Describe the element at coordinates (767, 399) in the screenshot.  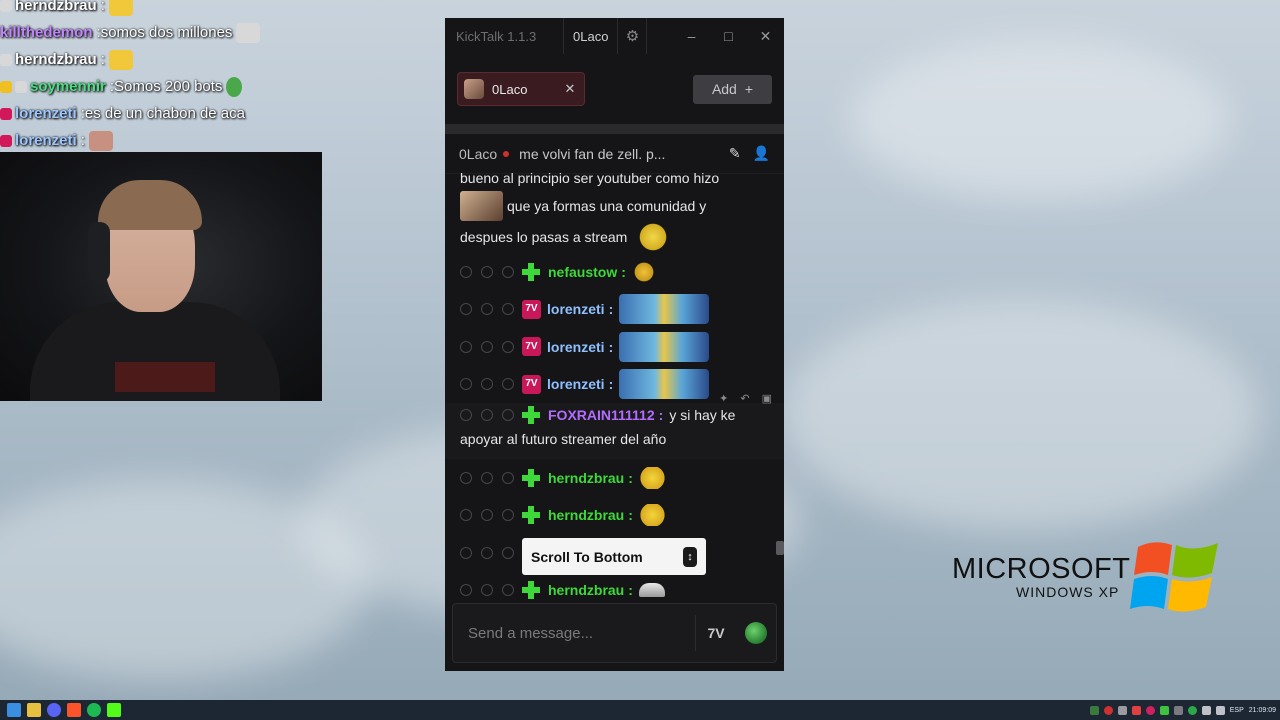
I see `copy-icon: ▣` at that location.